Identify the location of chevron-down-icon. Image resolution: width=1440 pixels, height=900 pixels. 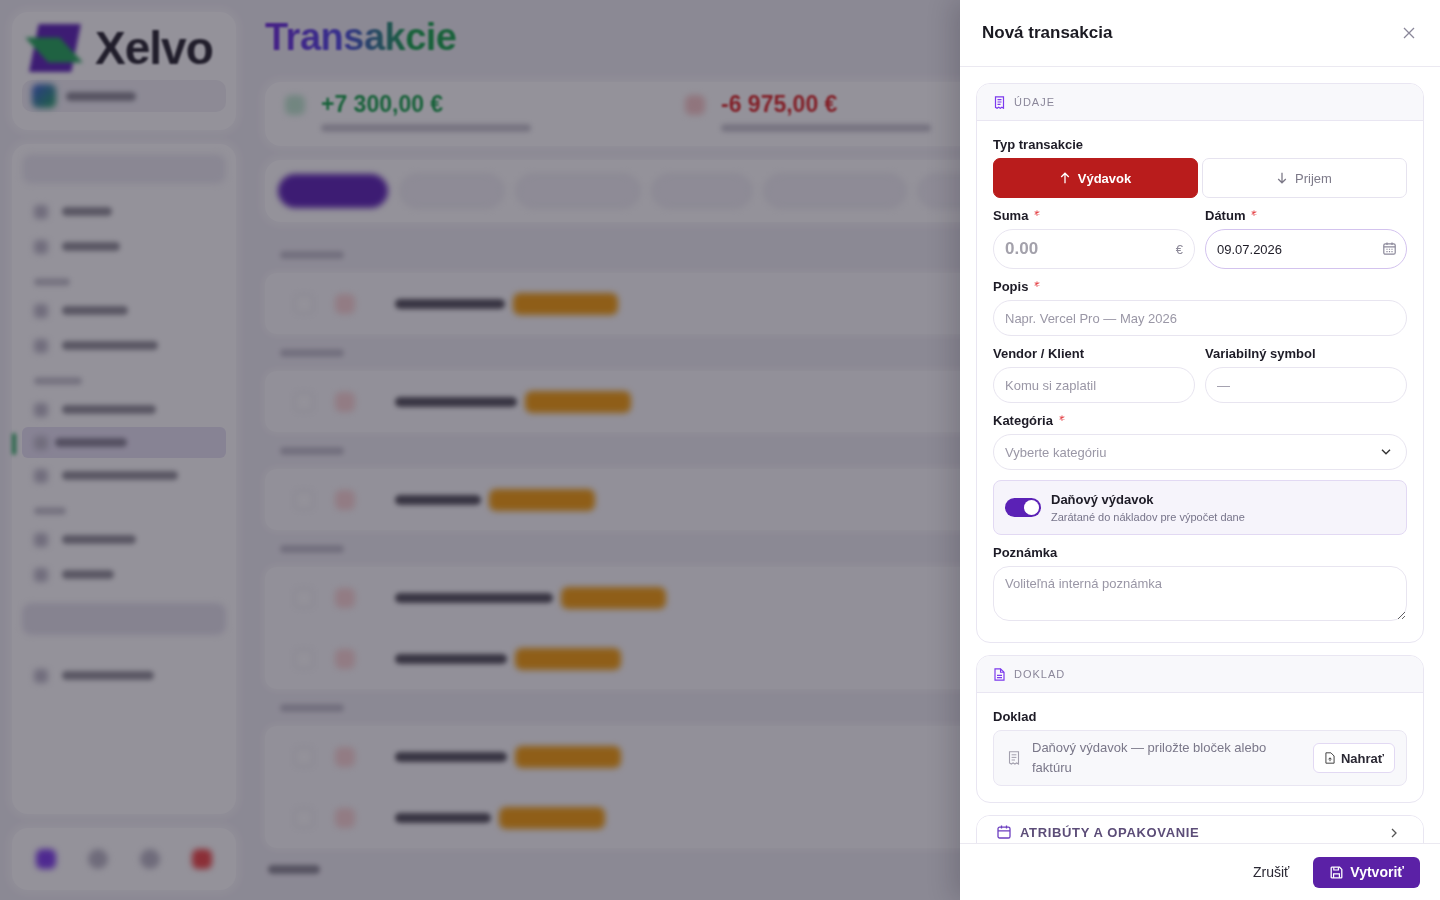
(1386, 452).